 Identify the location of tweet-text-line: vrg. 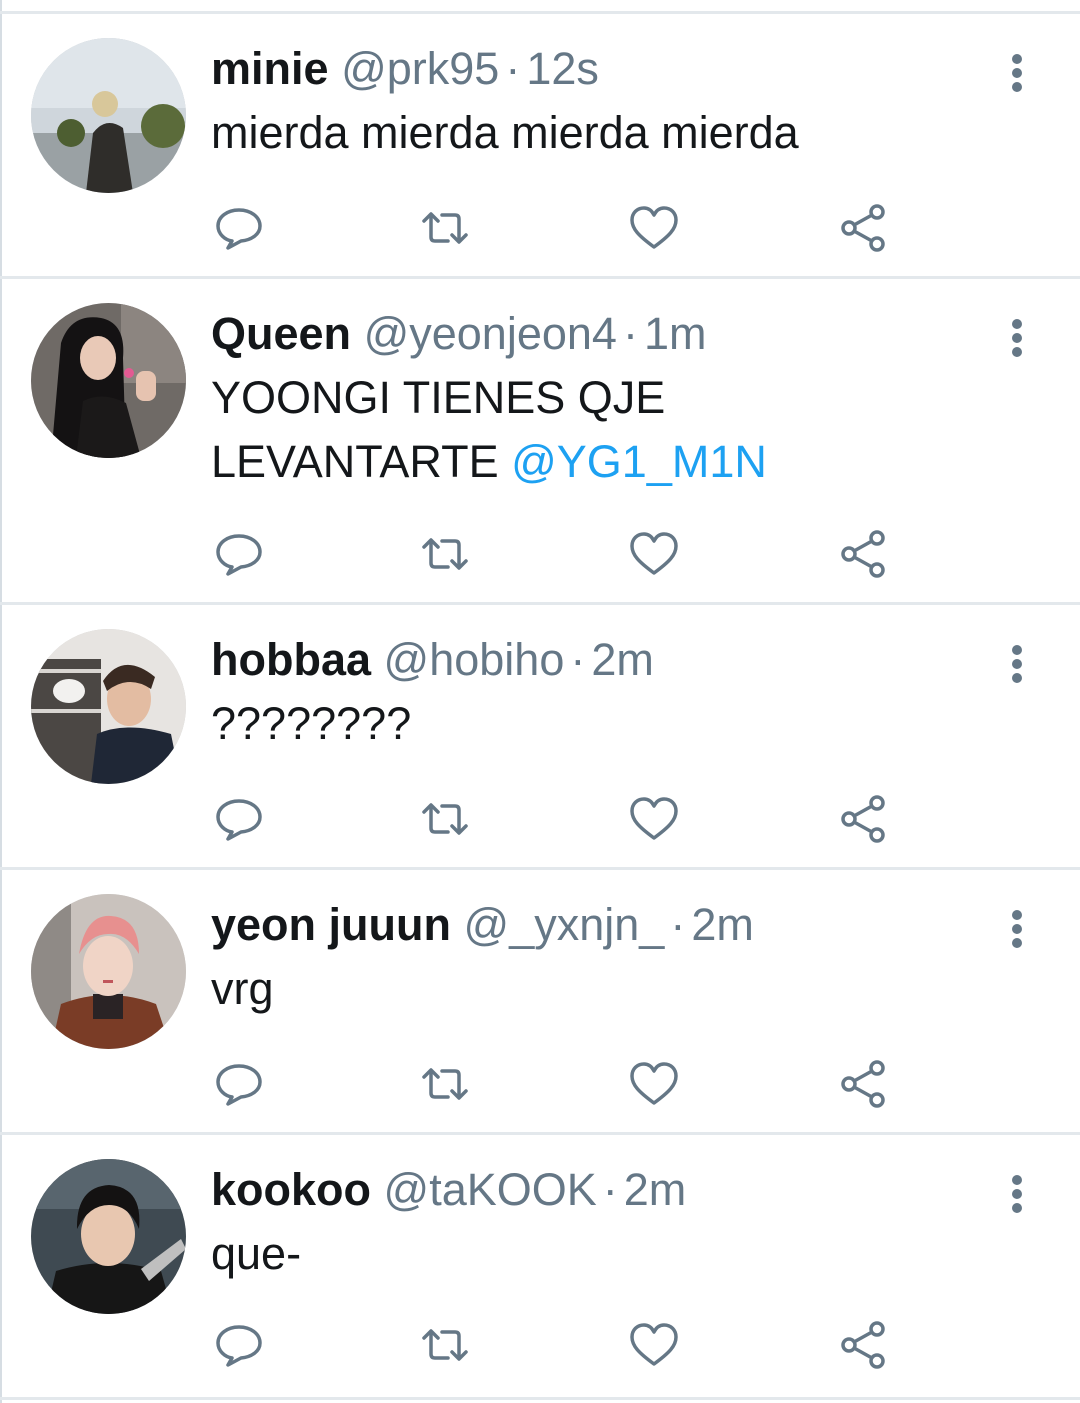
(242, 988).